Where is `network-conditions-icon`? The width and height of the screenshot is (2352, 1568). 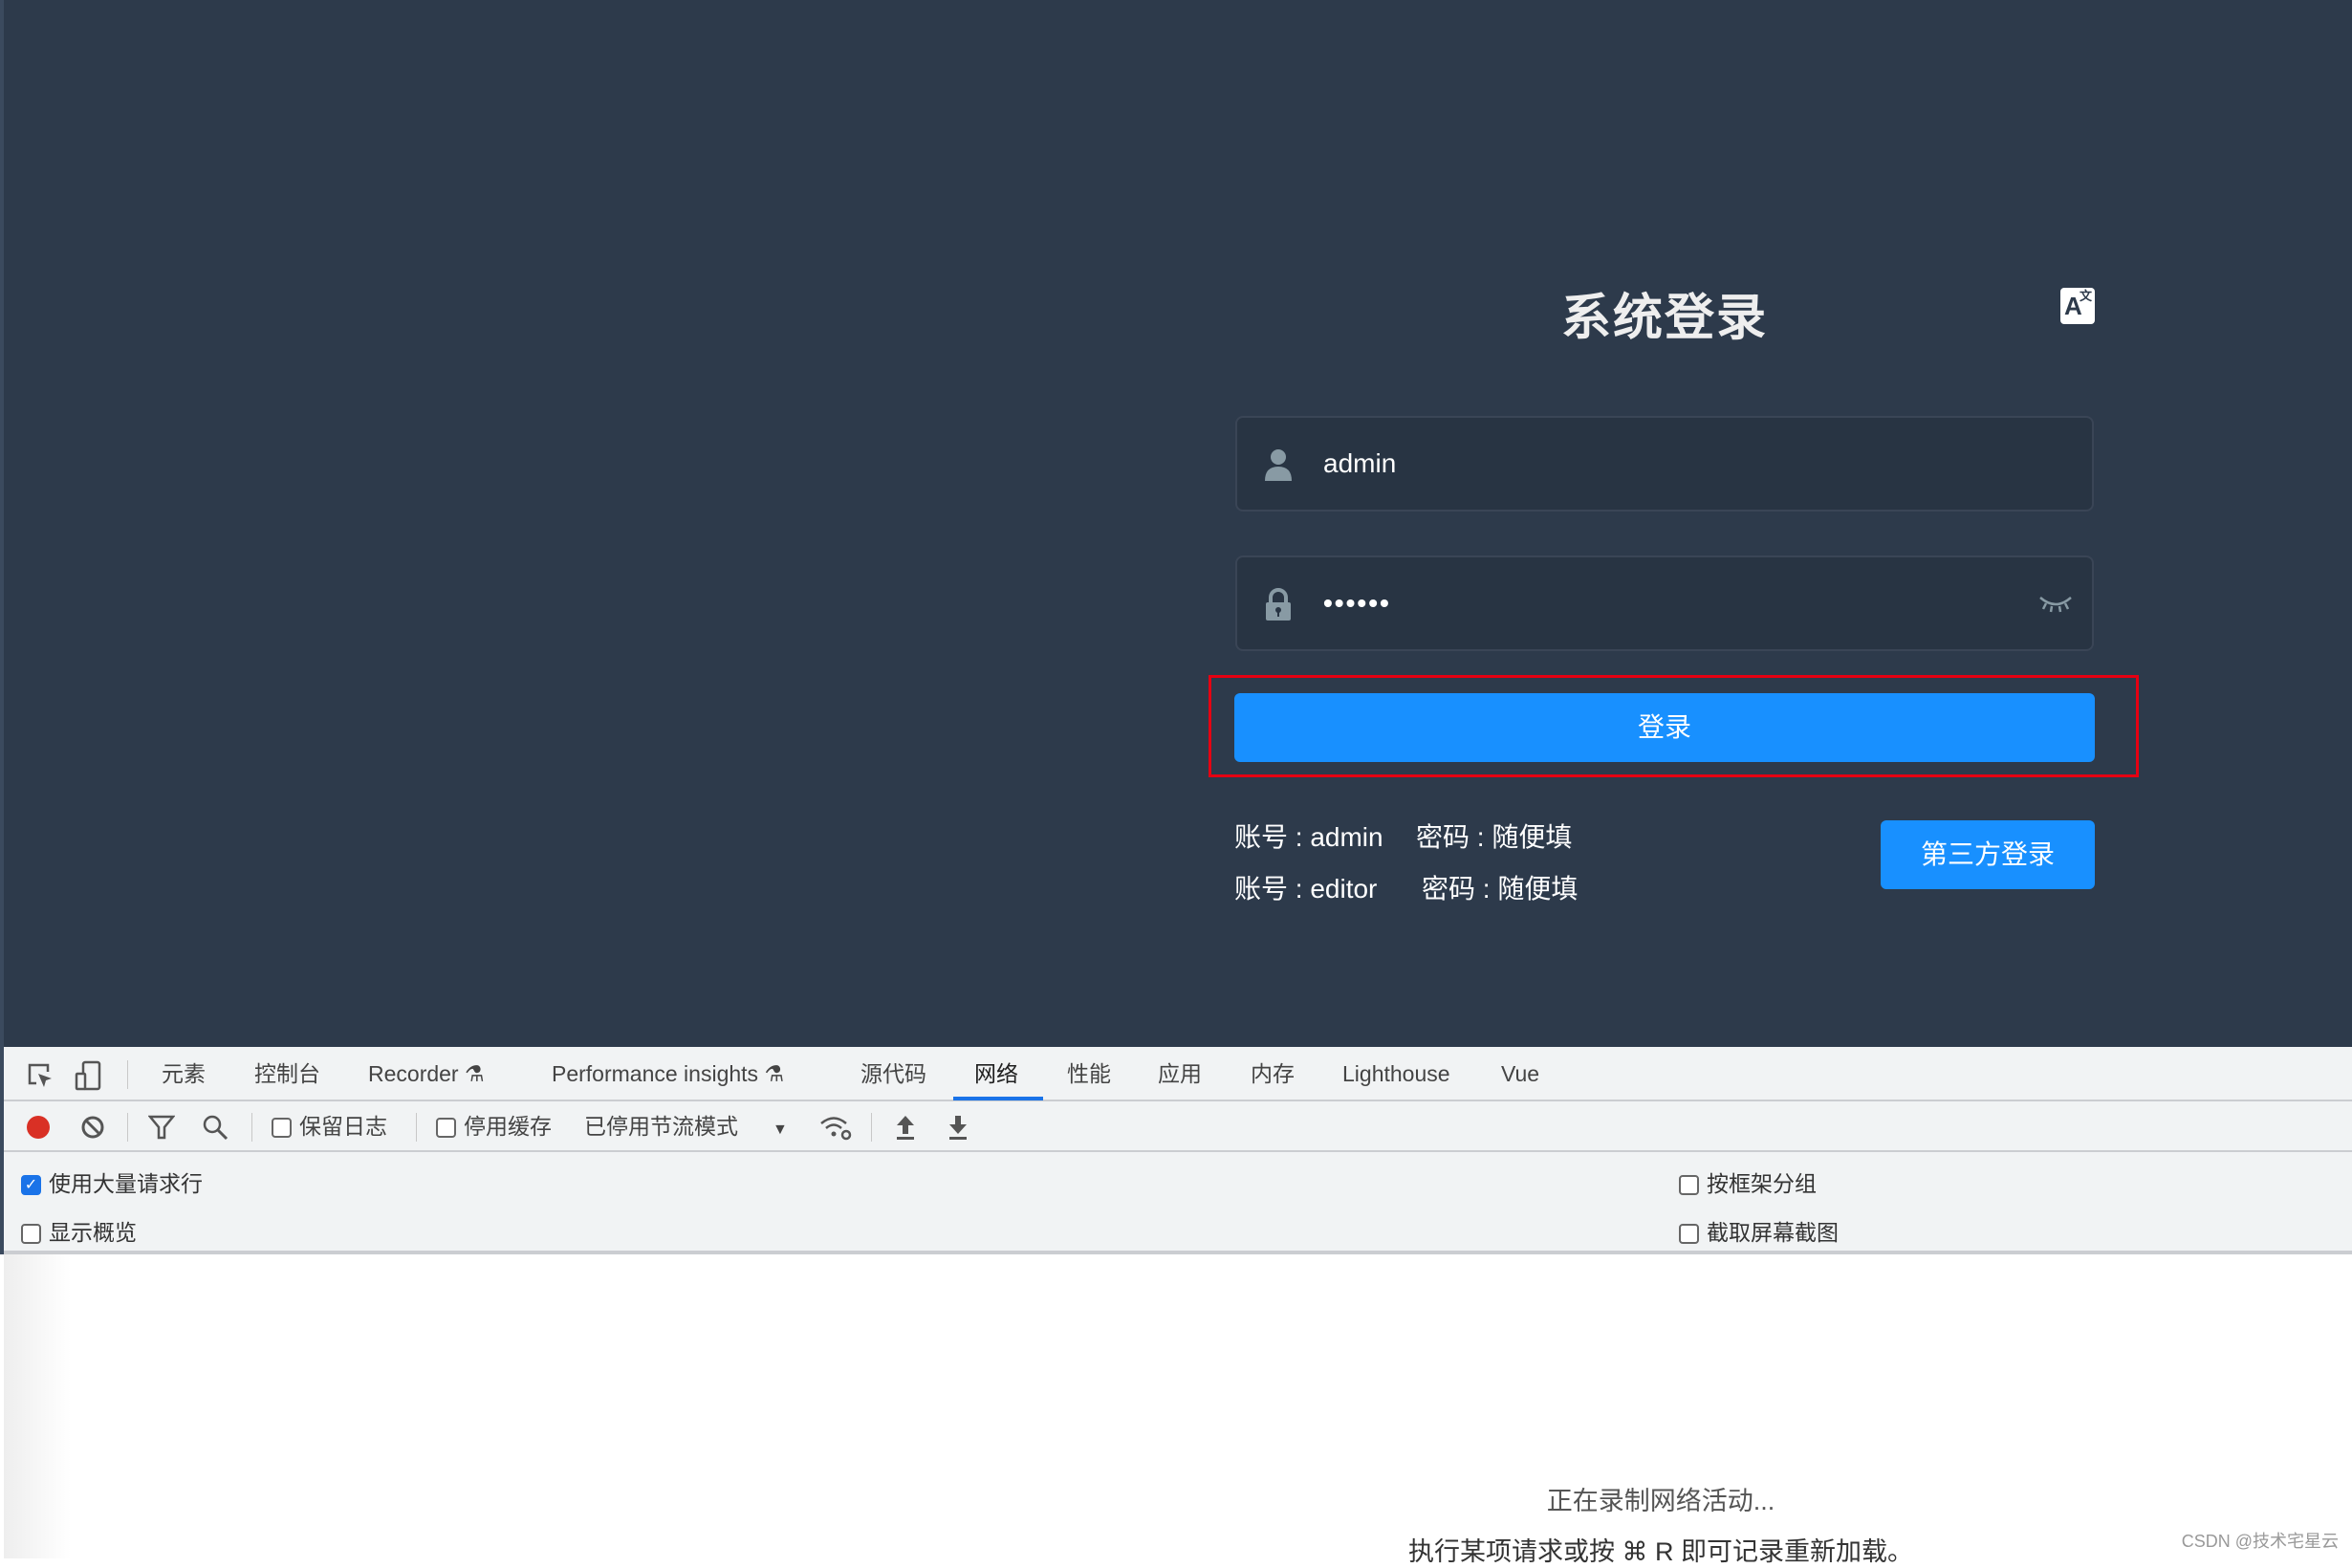
network-conditions-icon is located at coordinates (835, 1127).